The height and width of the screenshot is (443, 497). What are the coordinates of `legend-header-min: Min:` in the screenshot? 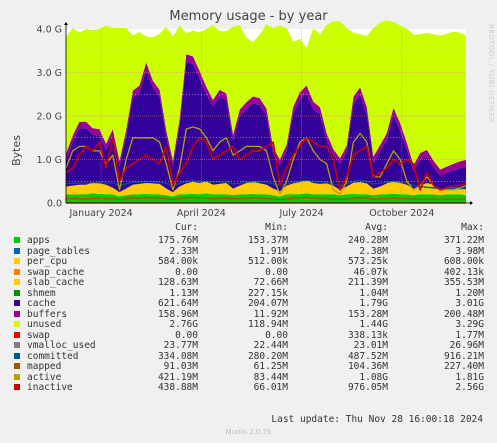 It's located at (276, 227).